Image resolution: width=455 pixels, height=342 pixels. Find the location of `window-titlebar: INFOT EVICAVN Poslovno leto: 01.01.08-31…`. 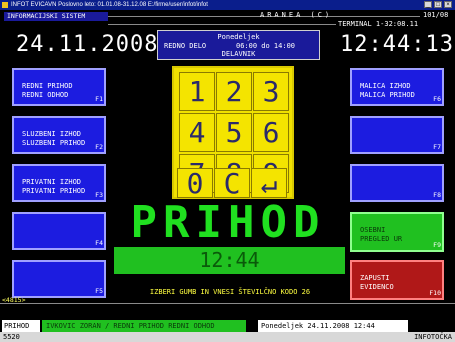

window-titlebar: INFOT EVICAVN Poslovno leto: 01.01.08-31… is located at coordinates (227, 5).